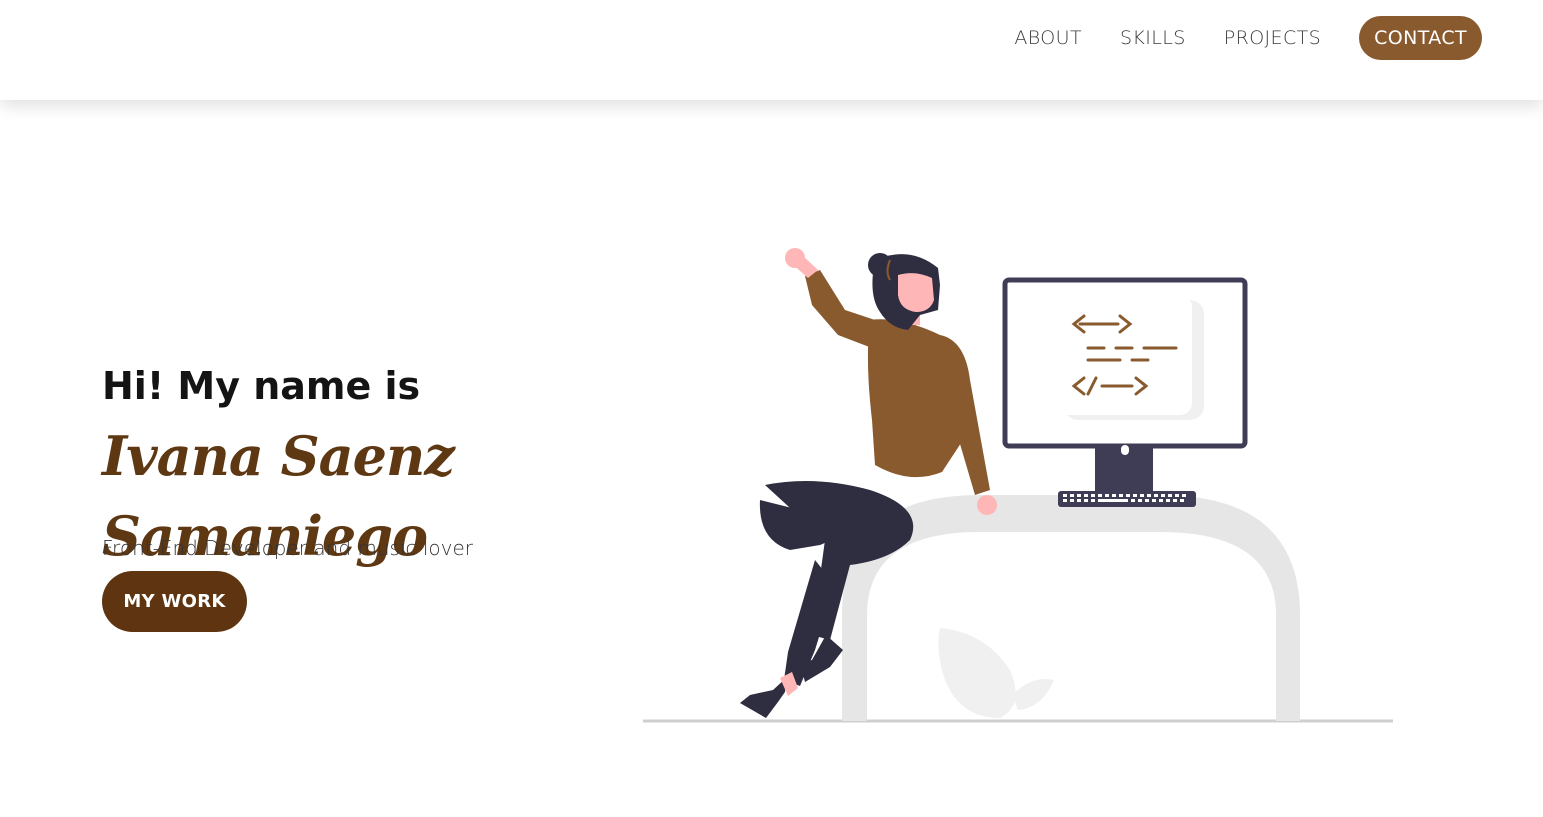  What do you see at coordinates (1153, 38) in the screenshot?
I see `nav-link-skills: SKILLS` at bounding box center [1153, 38].